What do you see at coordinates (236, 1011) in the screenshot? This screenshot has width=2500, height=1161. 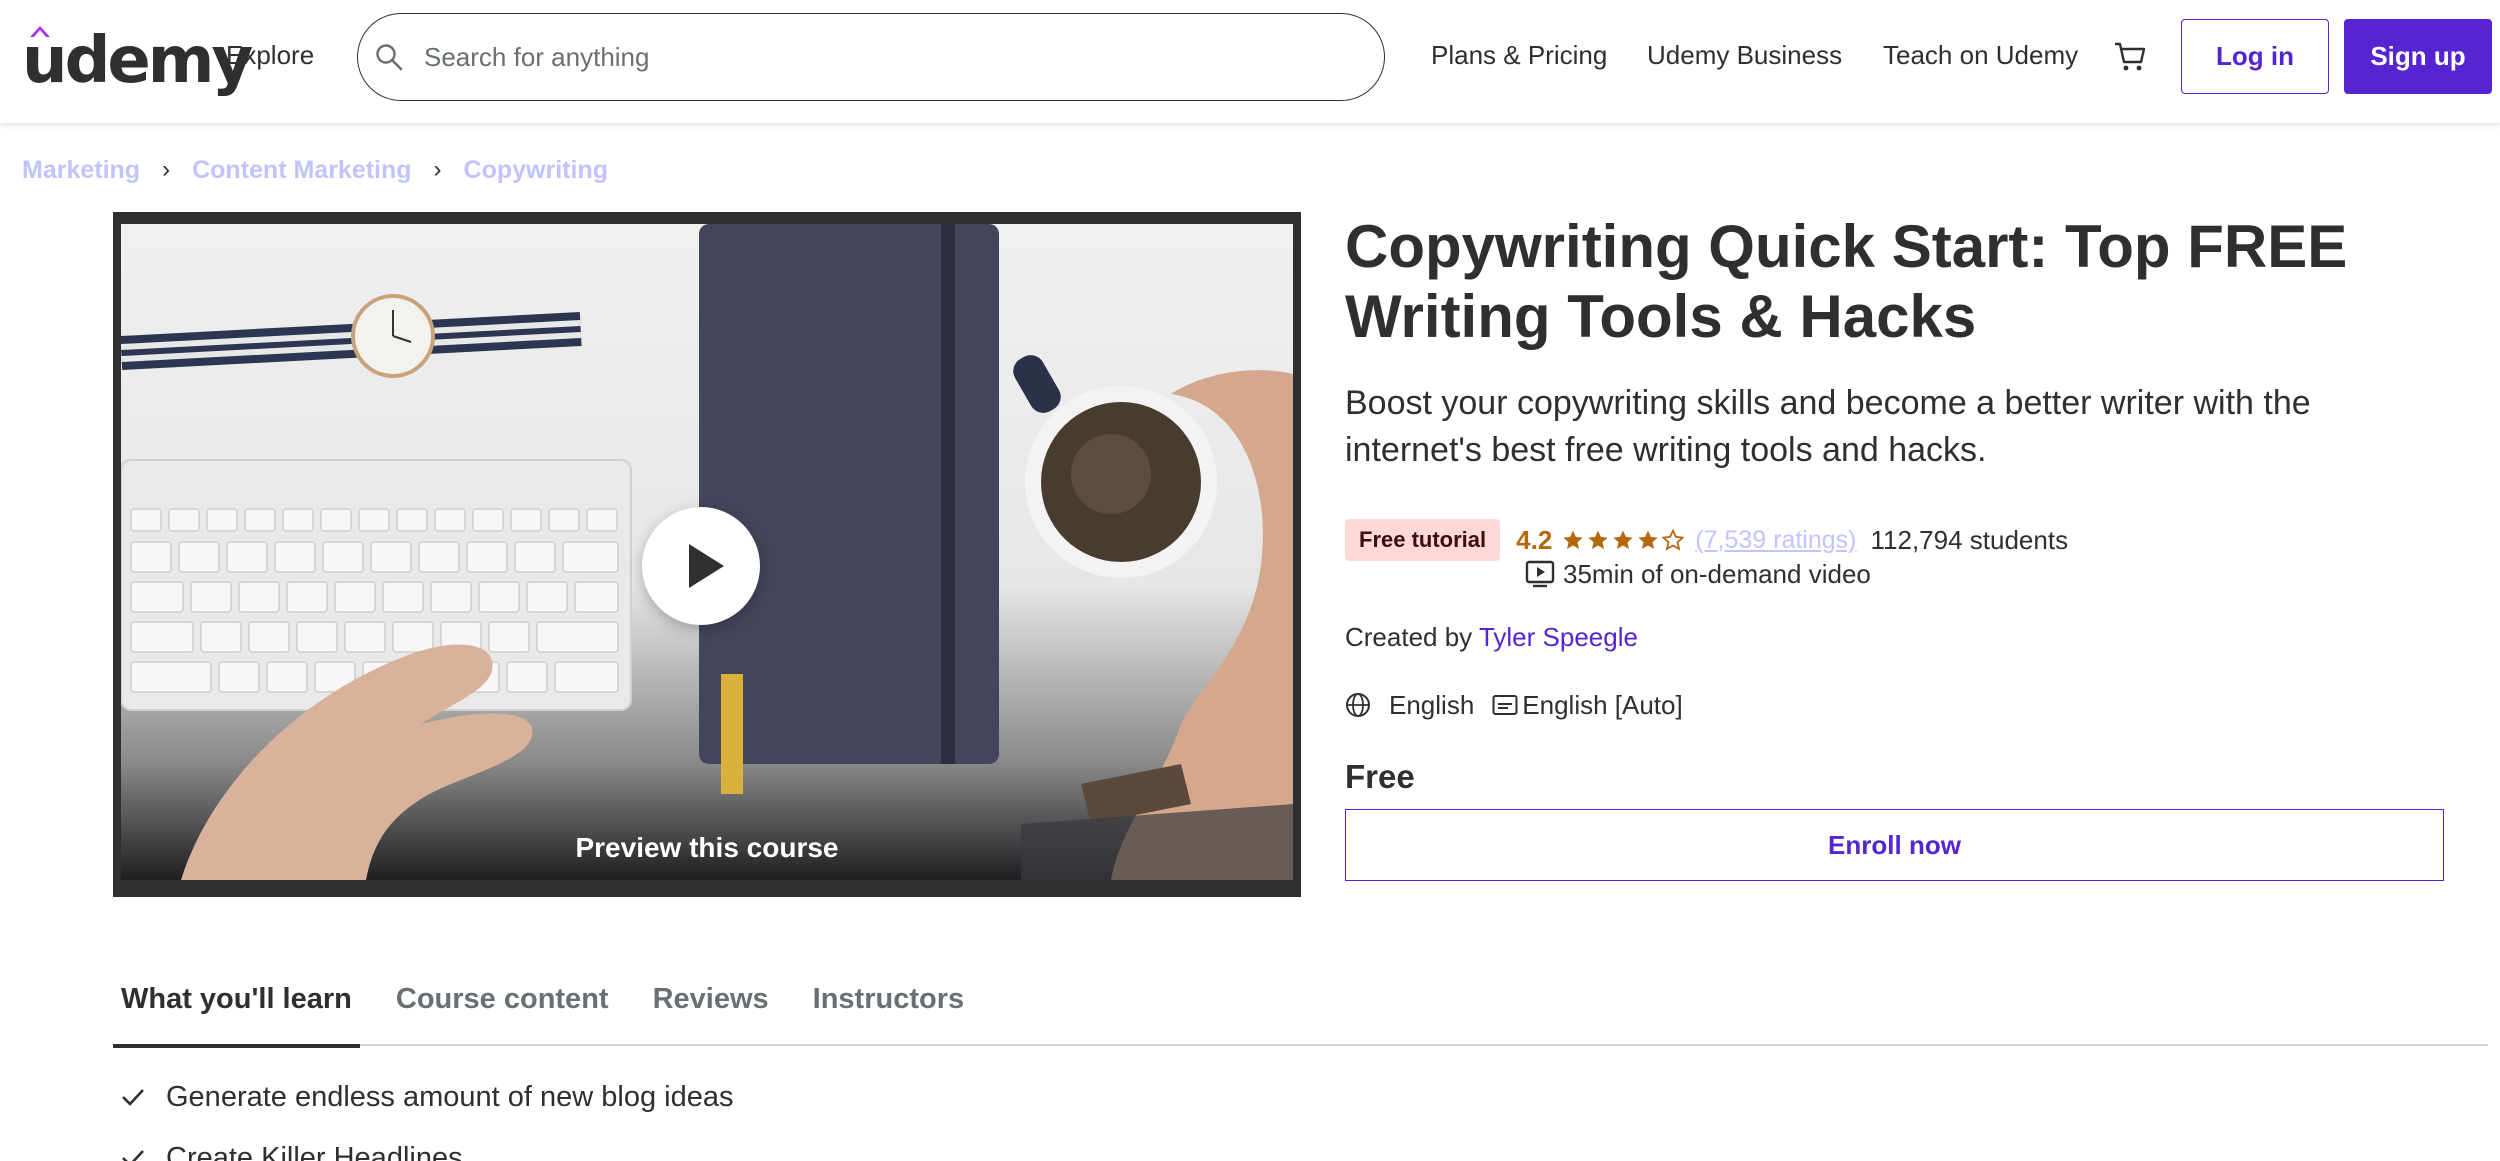 I see `tab-what-youll-learn: What you'll learn` at bounding box center [236, 1011].